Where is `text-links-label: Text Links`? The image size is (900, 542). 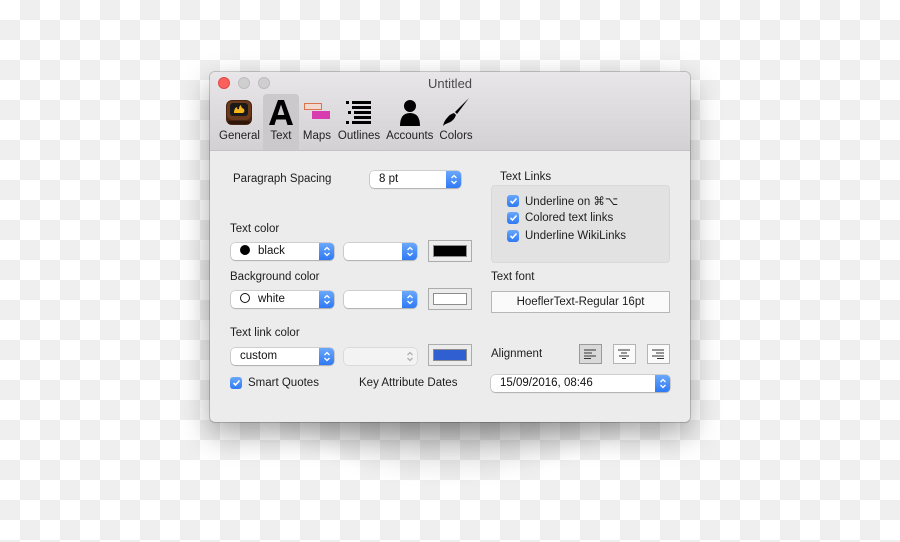
text-links-label: Text Links is located at coordinates (526, 177).